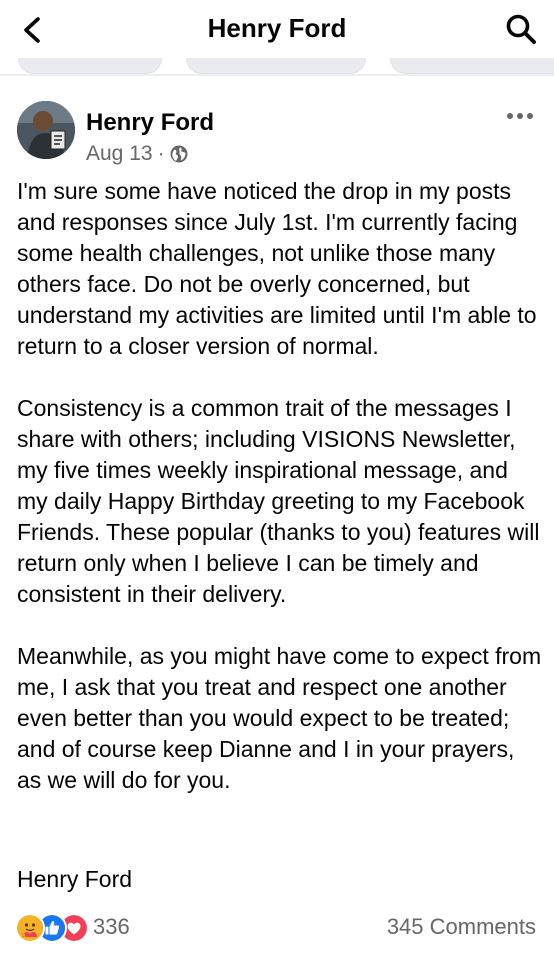 The width and height of the screenshot is (554, 960). Describe the element at coordinates (277, 75) in the screenshot. I see `header-divider` at that location.